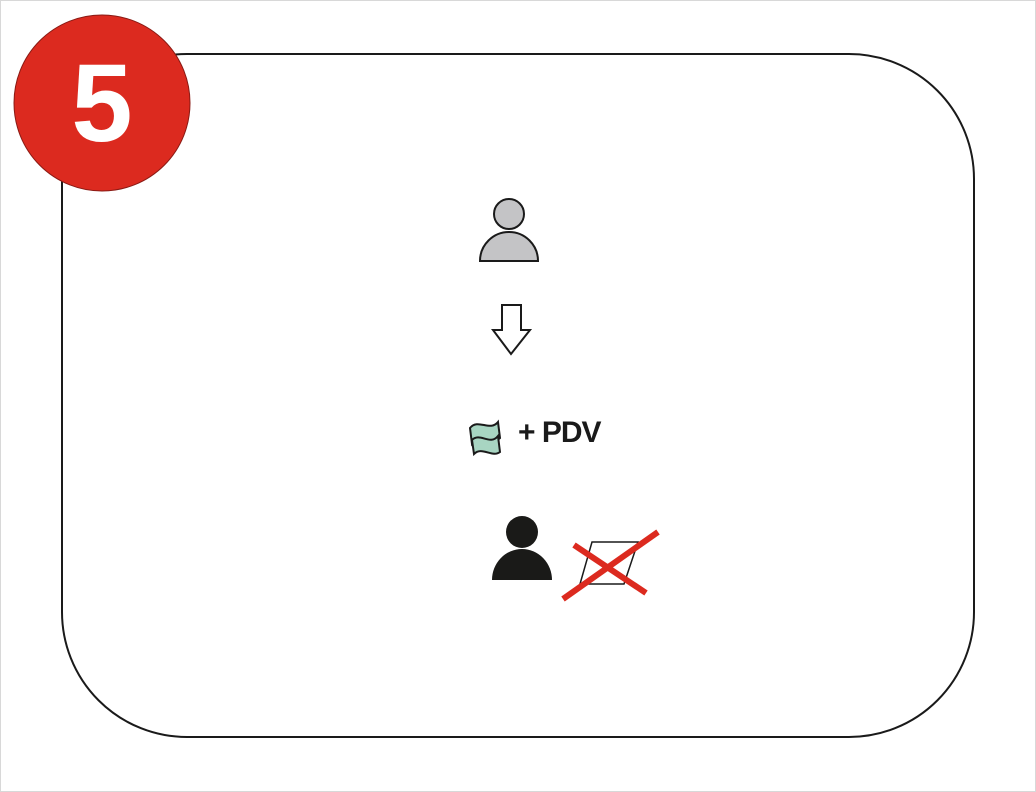  I want to click on money-icon, so click(485, 438).